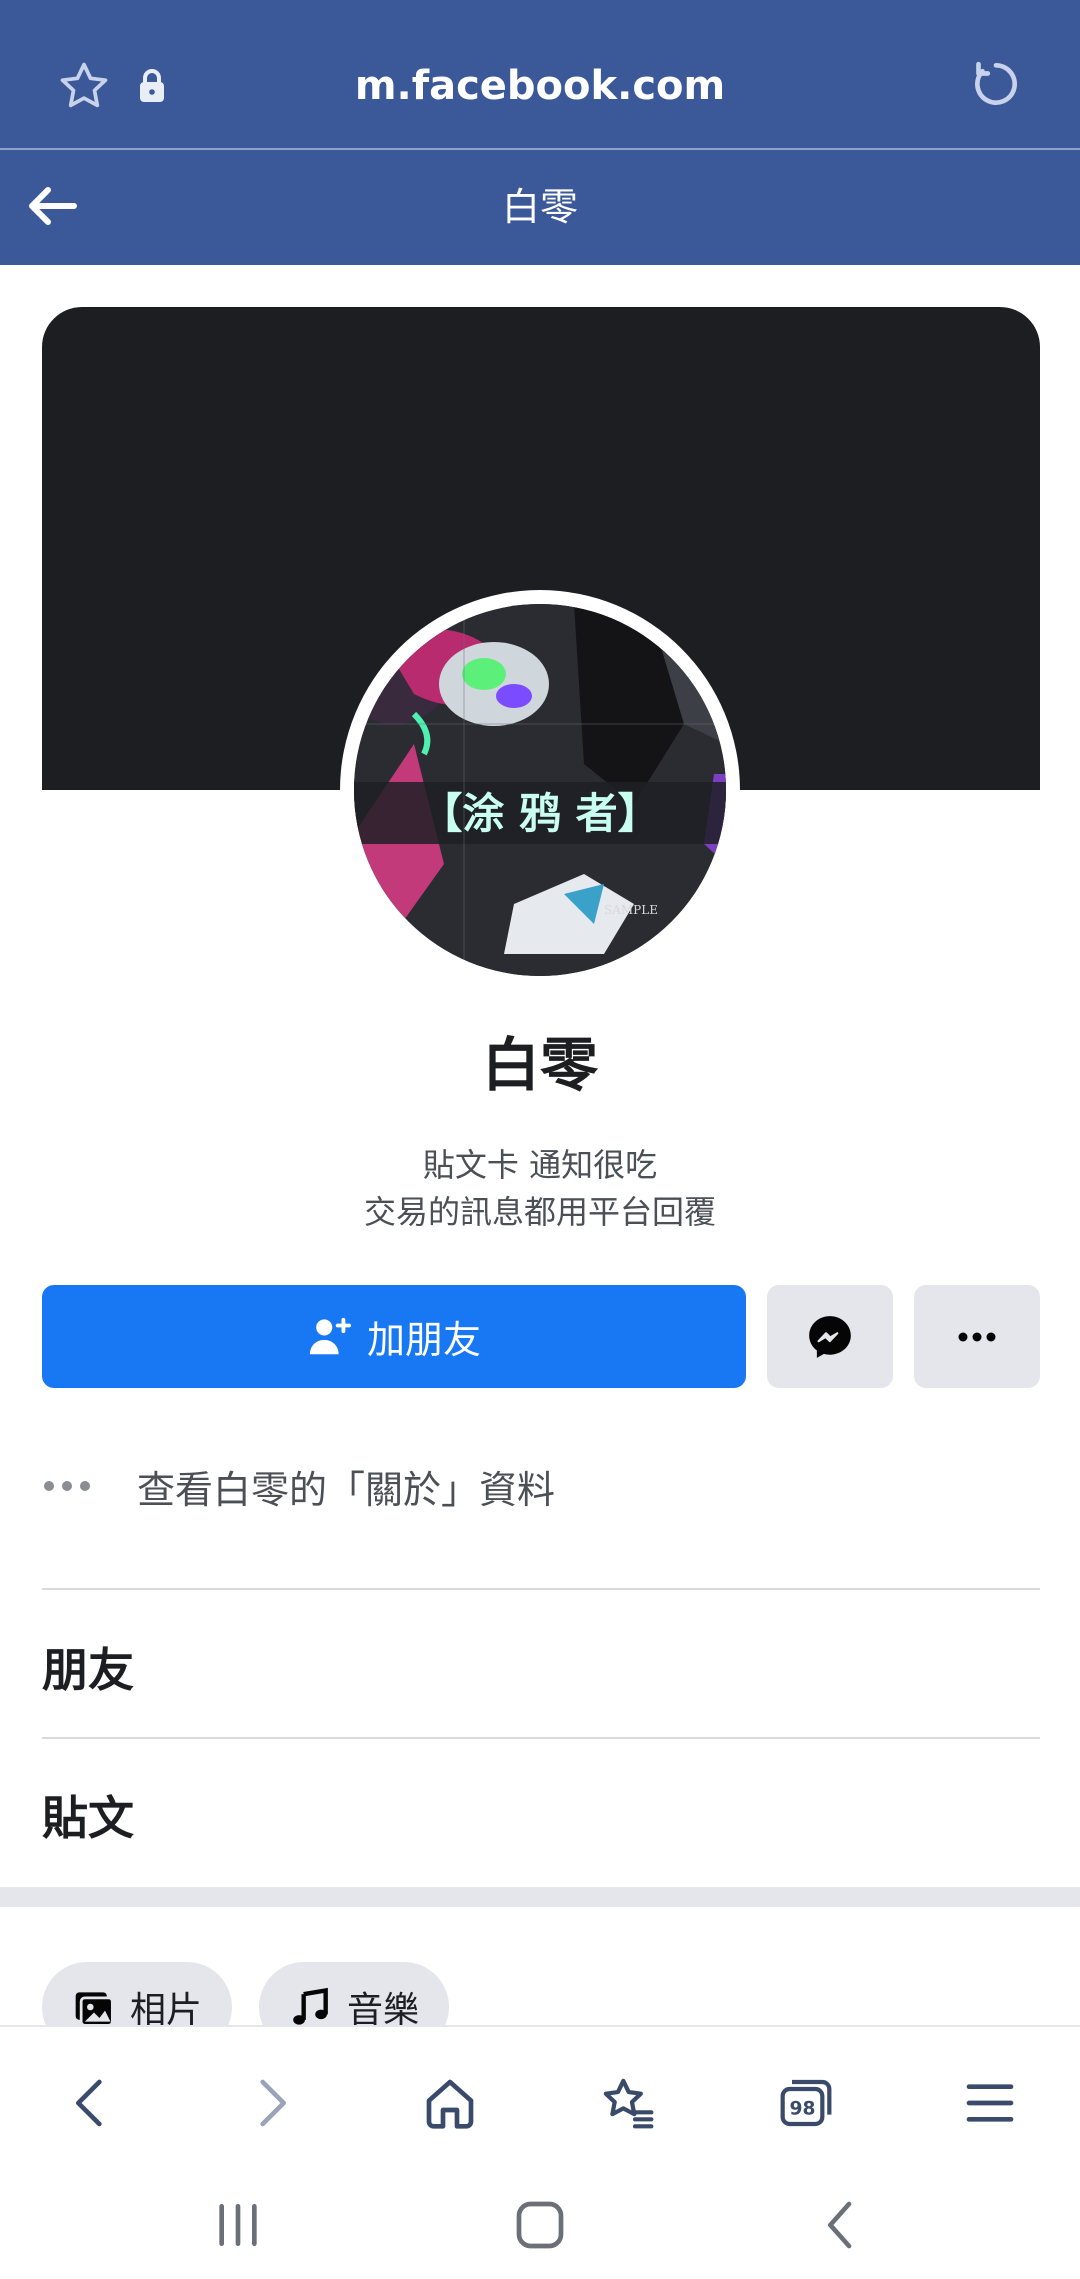  What do you see at coordinates (540, 1165) in the screenshot?
I see `profile-bio-line1: 貼文卡 通知很吃` at bounding box center [540, 1165].